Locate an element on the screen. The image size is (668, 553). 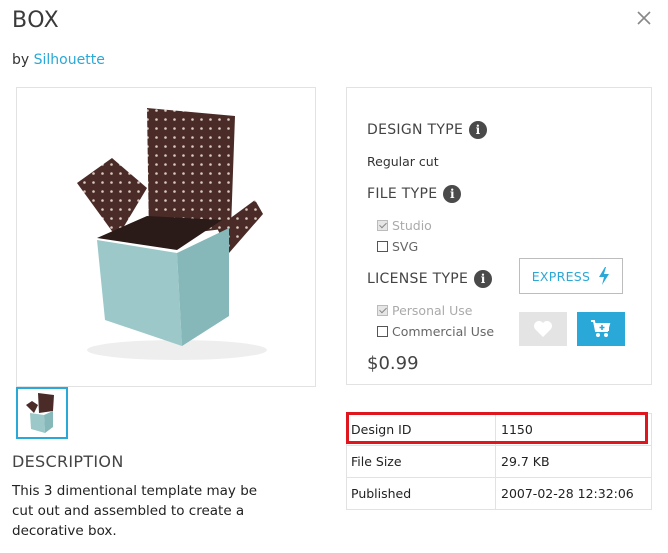
byline: by Silhouette is located at coordinates (58, 60).